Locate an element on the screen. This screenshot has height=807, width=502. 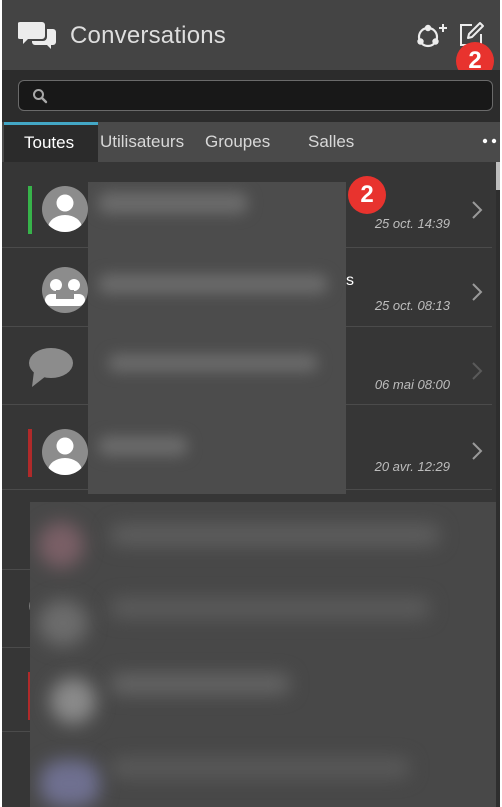
tab-bar: Toutes Utilisateurs Groupes Salles is located at coordinates (251, 142).